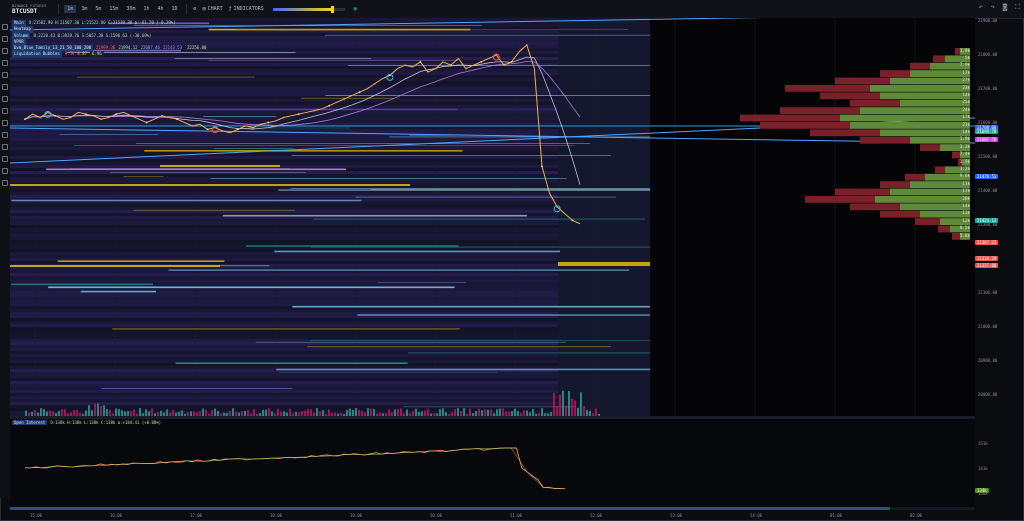  What do you see at coordinates (987, 258) in the screenshot?
I see `price-tag: 21334.29` at bounding box center [987, 258].